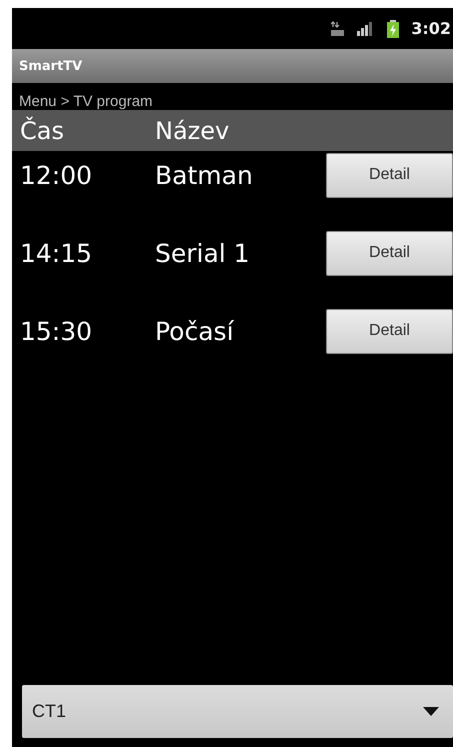 This screenshot has height=747, width=453. What do you see at coordinates (192, 130) in the screenshot?
I see `column-header: Název` at bounding box center [192, 130].